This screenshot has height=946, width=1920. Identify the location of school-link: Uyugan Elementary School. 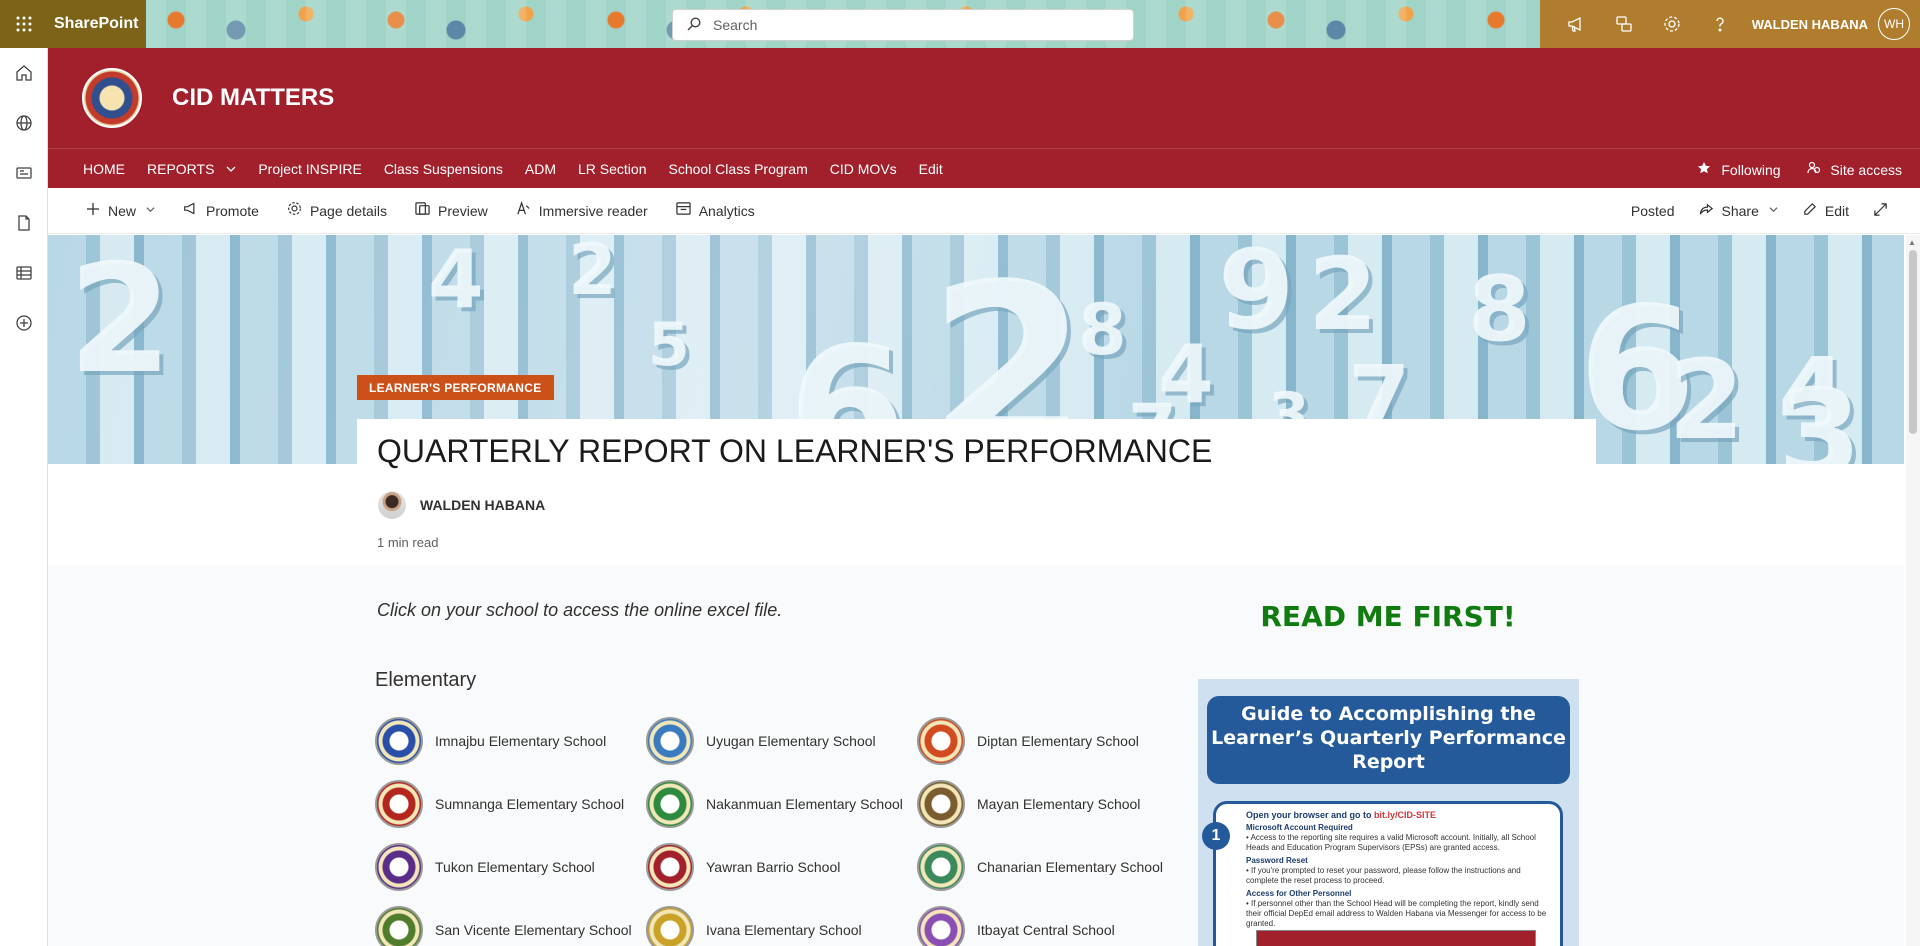
(775, 741).